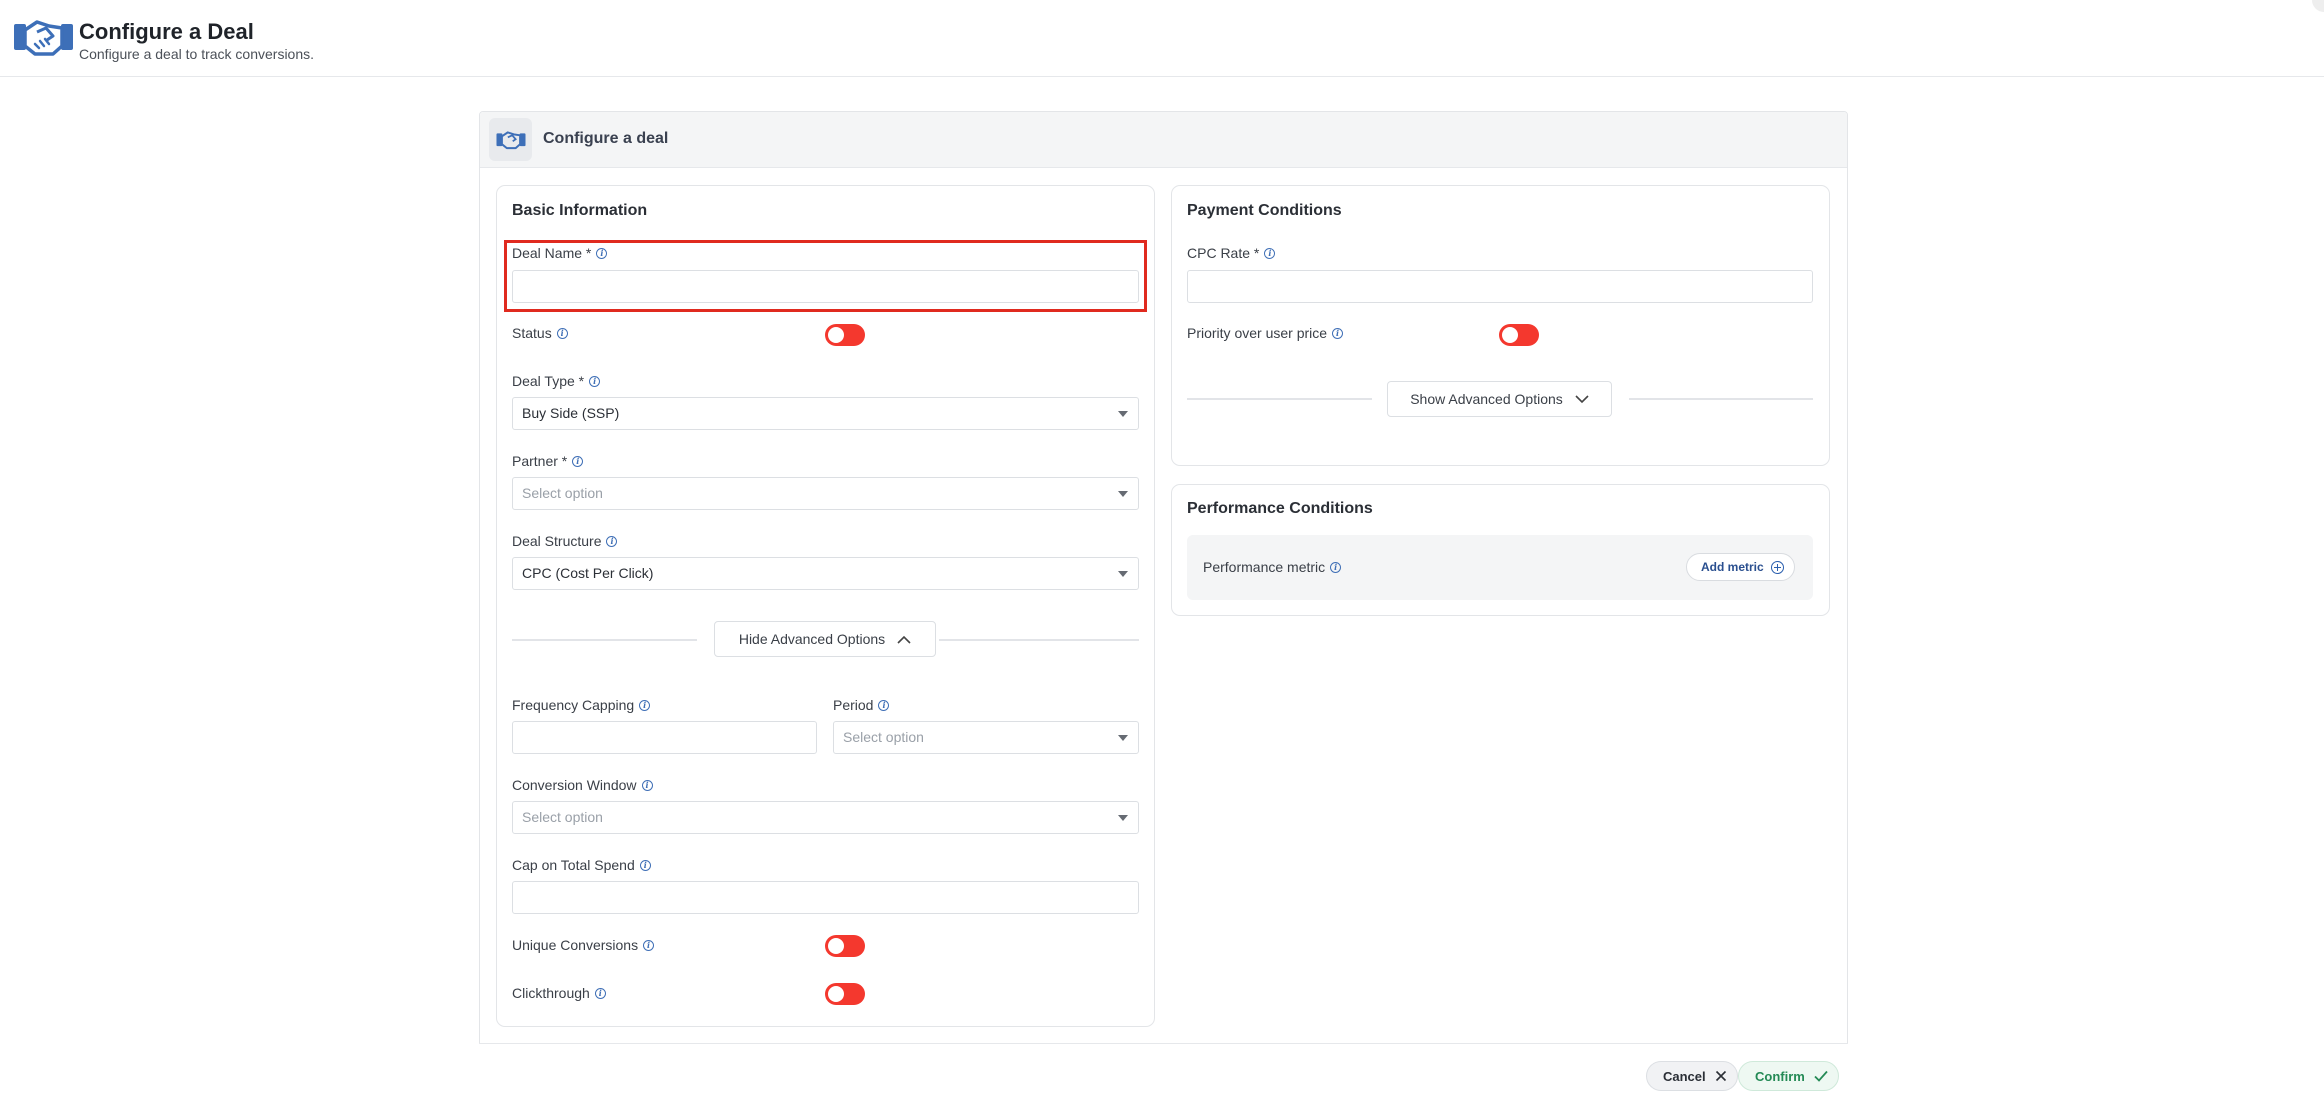  Describe the element at coordinates (1257, 333) in the screenshot. I see `priority-label-text: Priority over user price` at that location.